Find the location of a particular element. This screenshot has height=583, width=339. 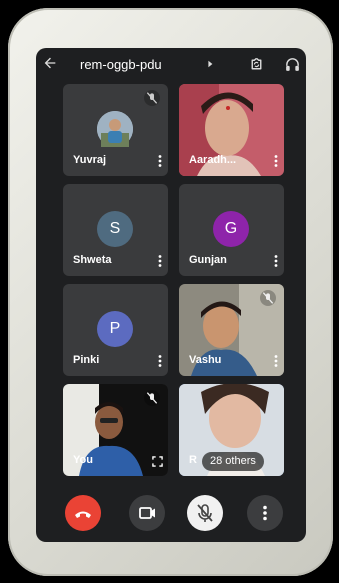

participant-name: Pinki is located at coordinates (86, 360).